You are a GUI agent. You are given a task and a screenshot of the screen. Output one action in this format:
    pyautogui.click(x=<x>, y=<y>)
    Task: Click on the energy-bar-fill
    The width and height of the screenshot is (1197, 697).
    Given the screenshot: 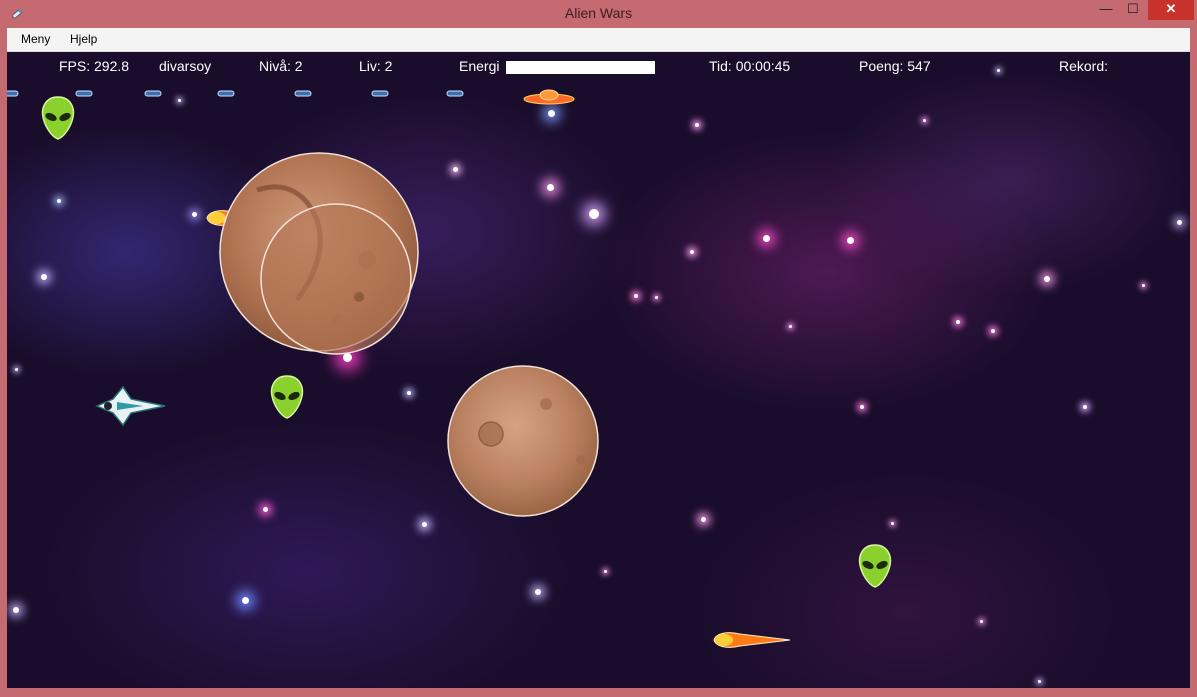 What is the action you would take?
    pyautogui.click(x=580, y=67)
    